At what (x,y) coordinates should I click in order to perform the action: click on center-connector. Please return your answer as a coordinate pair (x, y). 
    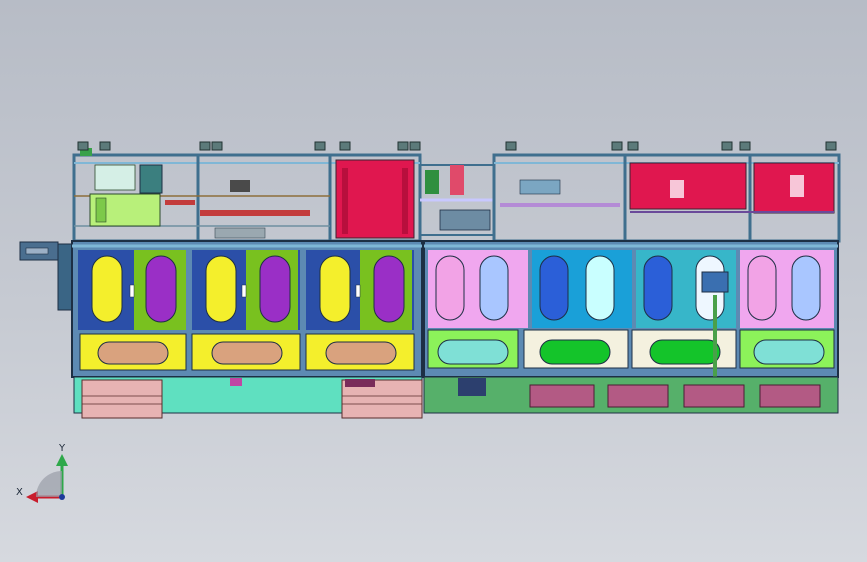
    Looking at the image, I should click on (457, 200).